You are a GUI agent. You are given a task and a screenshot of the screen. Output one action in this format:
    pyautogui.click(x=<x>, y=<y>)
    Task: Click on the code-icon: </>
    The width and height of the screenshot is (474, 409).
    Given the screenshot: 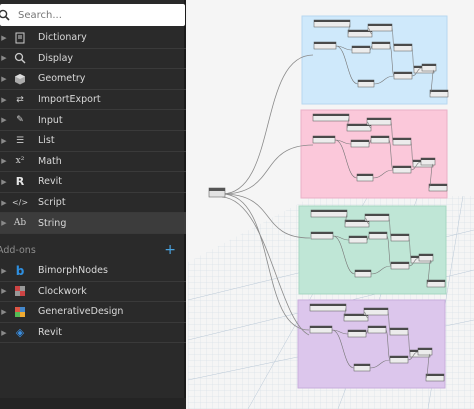 What is the action you would take?
    pyautogui.click(x=20, y=203)
    